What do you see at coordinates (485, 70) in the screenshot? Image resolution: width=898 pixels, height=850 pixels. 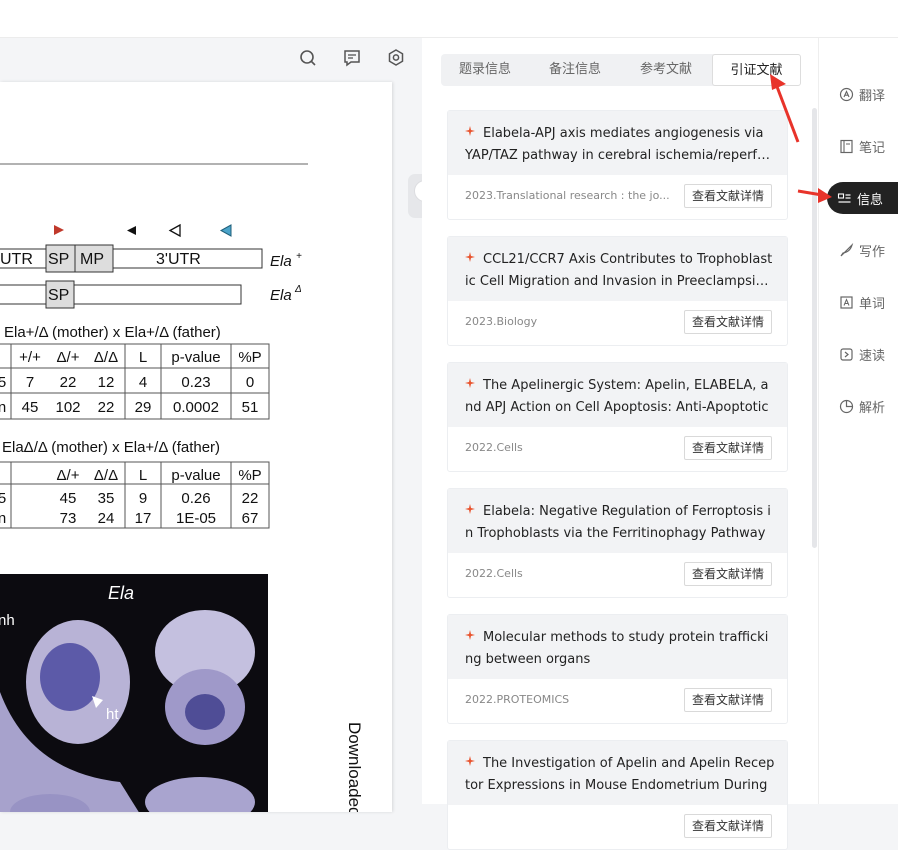 I see `tab-bibliographic-info: 题录信息` at bounding box center [485, 70].